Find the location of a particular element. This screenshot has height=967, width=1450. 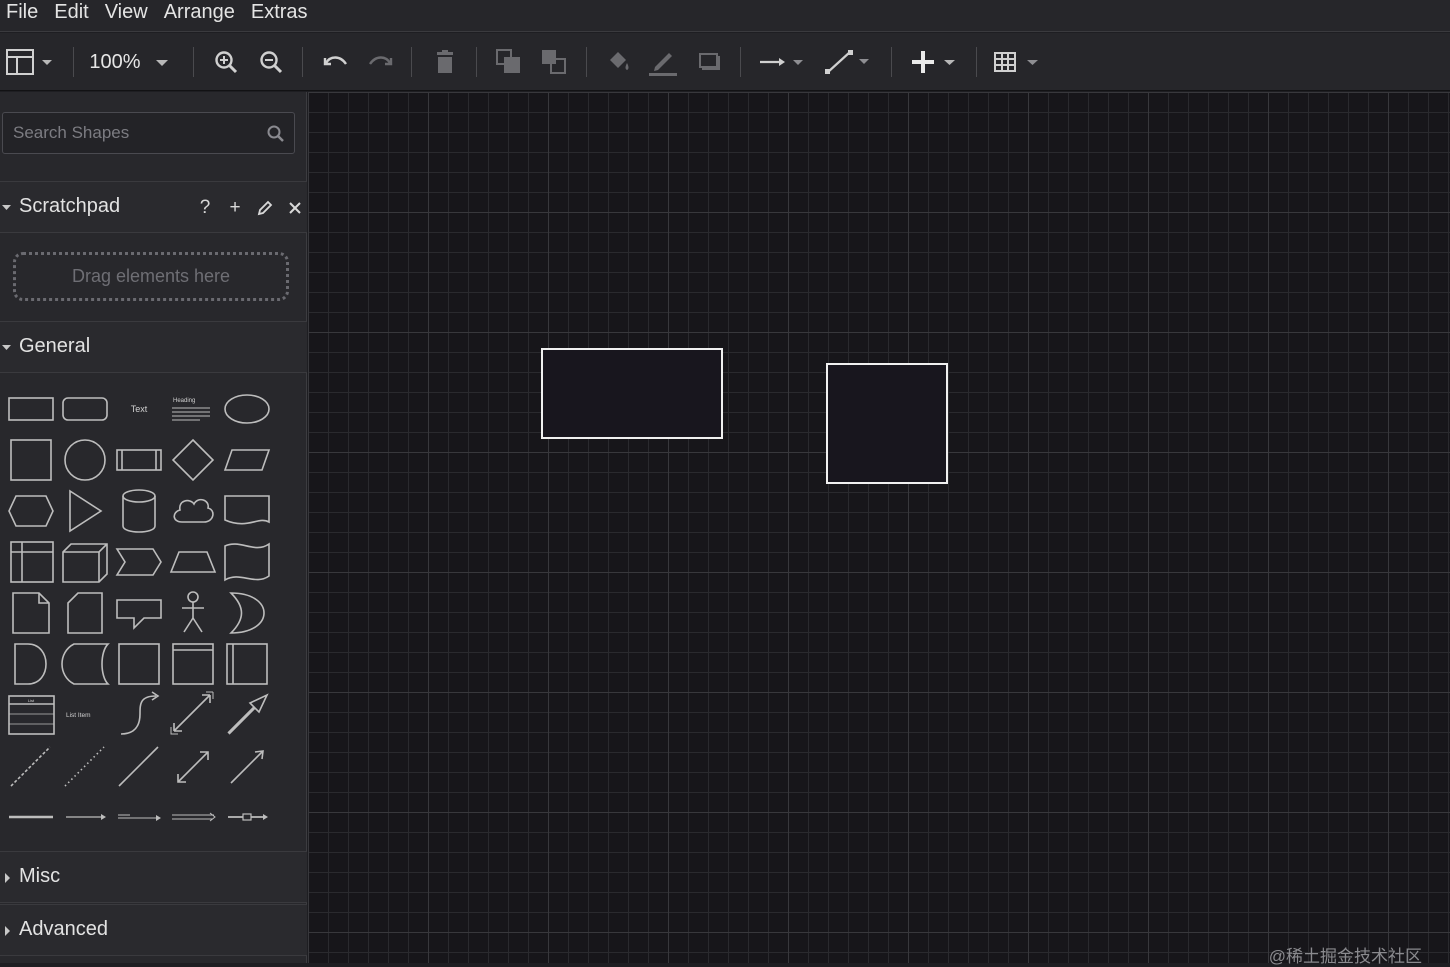

internal-storage-shape is located at coordinates (32, 562).